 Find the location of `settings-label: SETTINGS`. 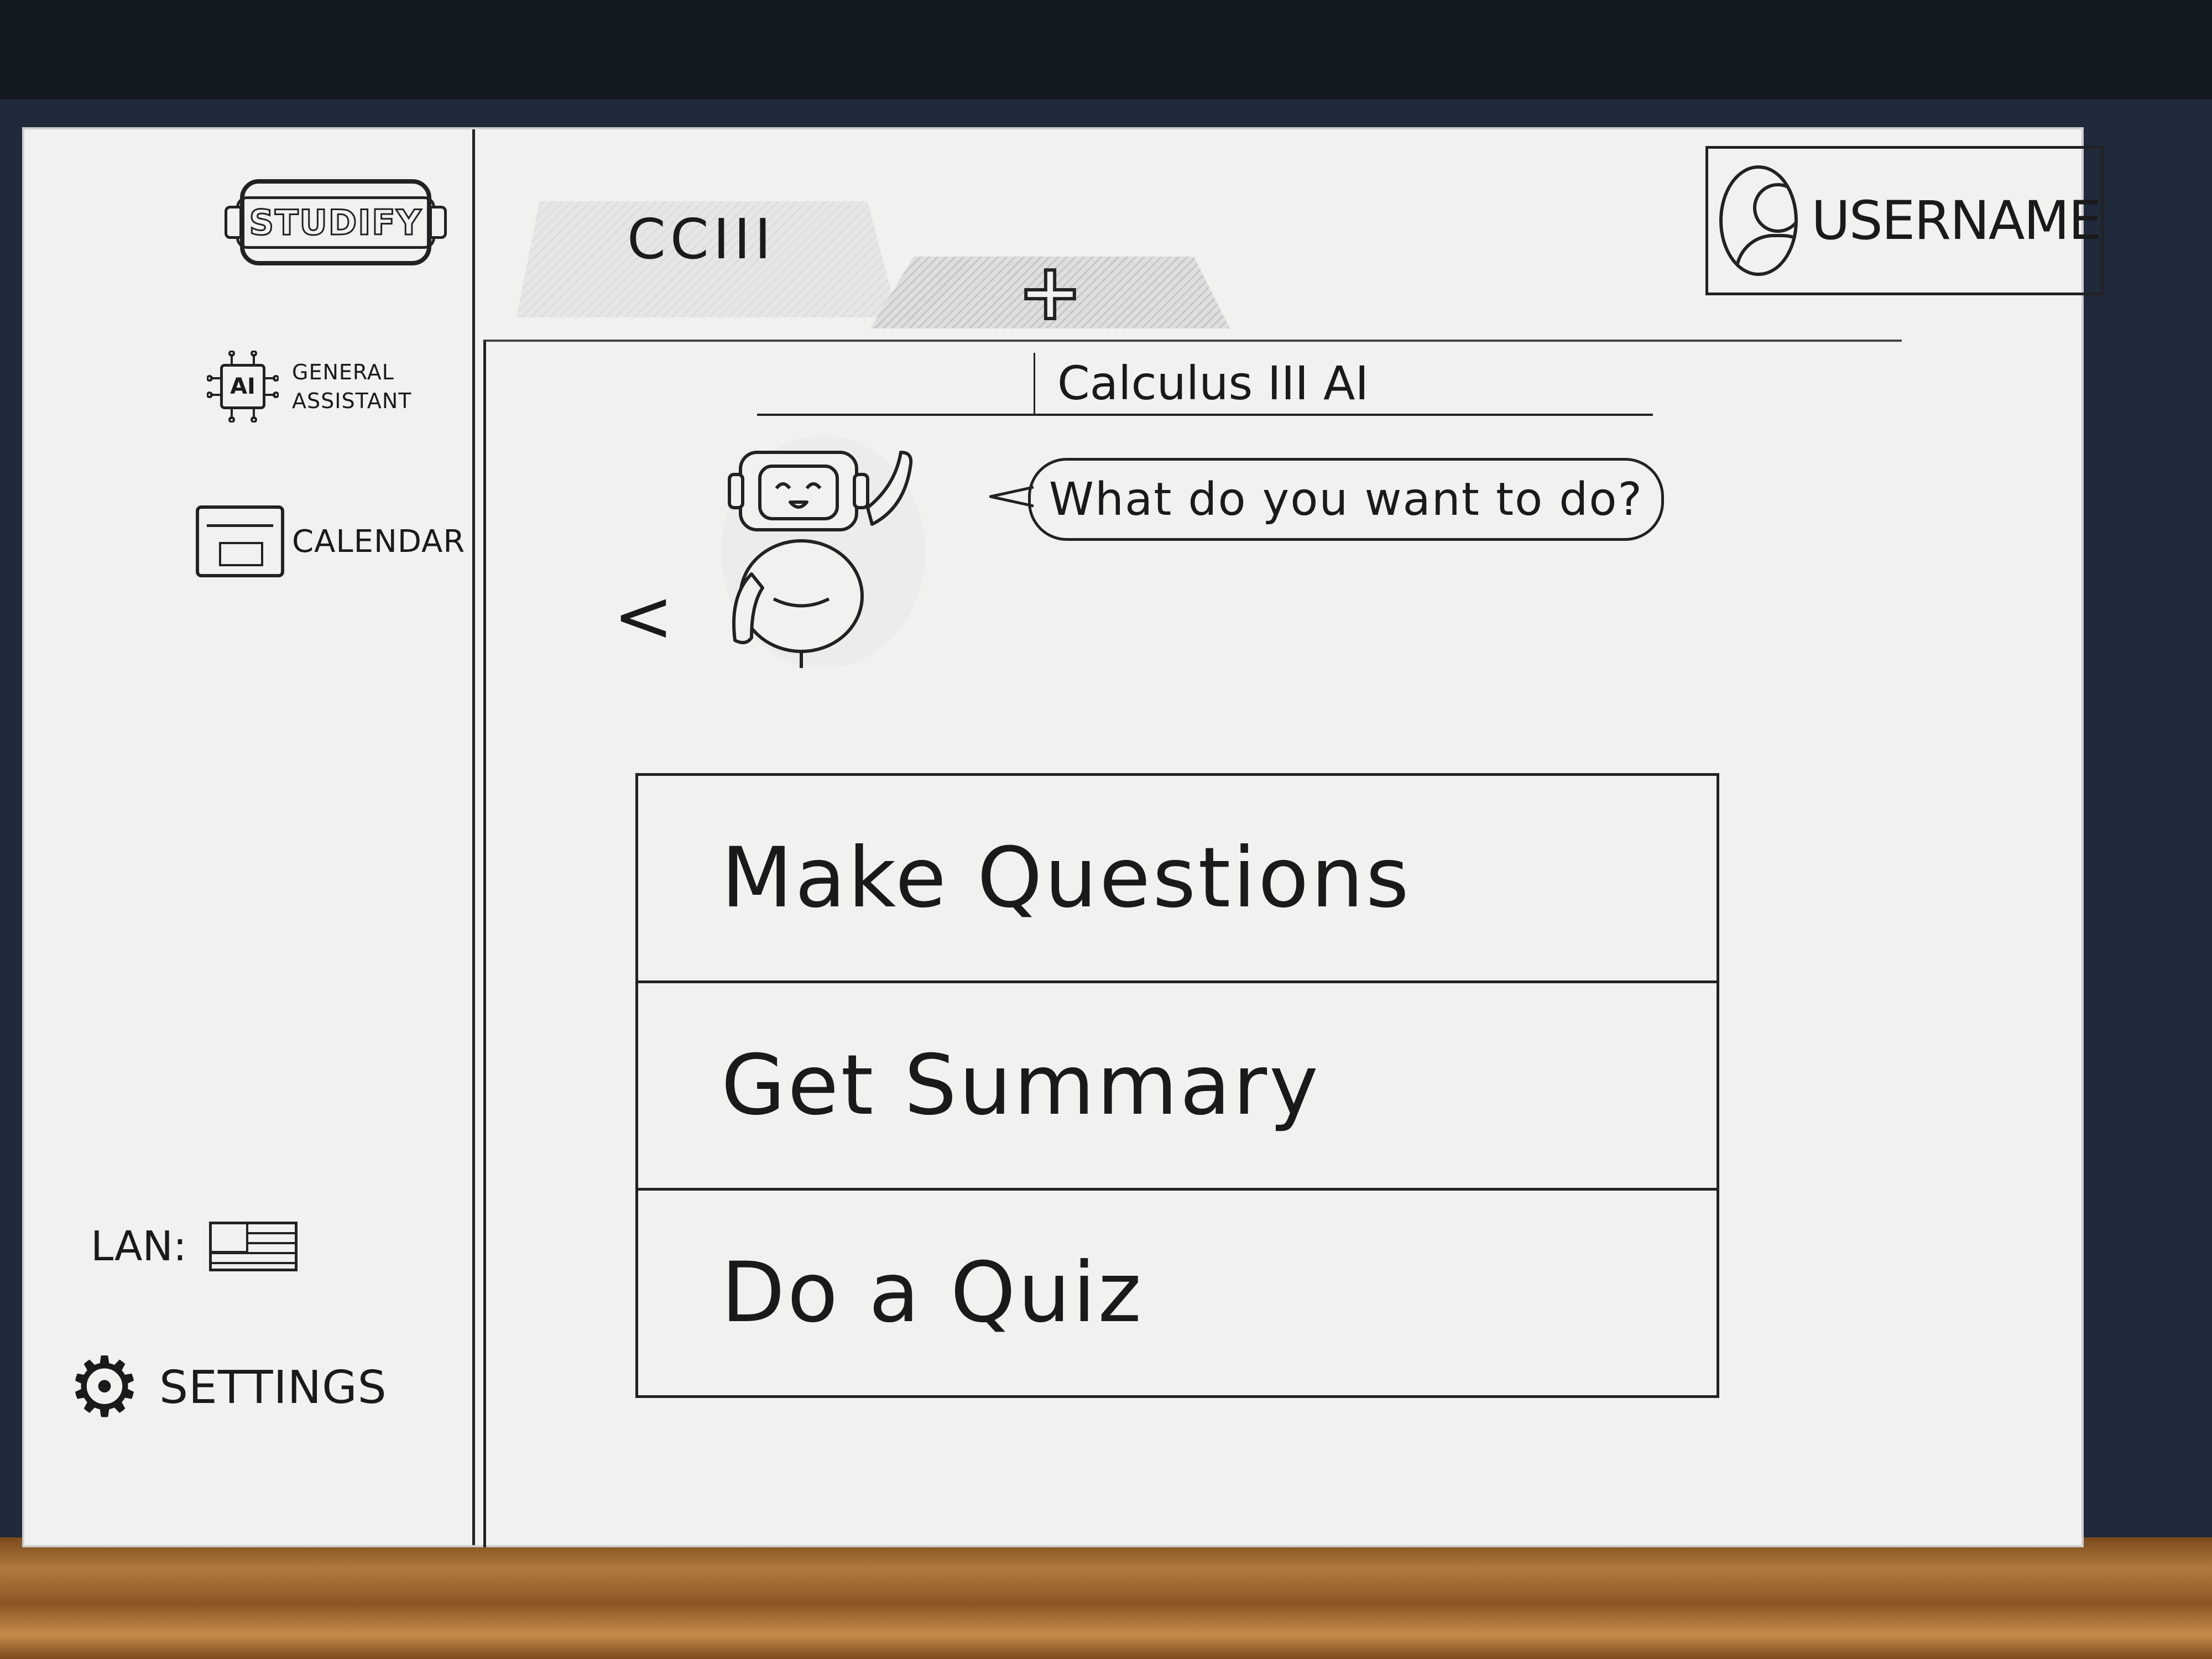

settings-label: SETTINGS is located at coordinates (273, 1387).